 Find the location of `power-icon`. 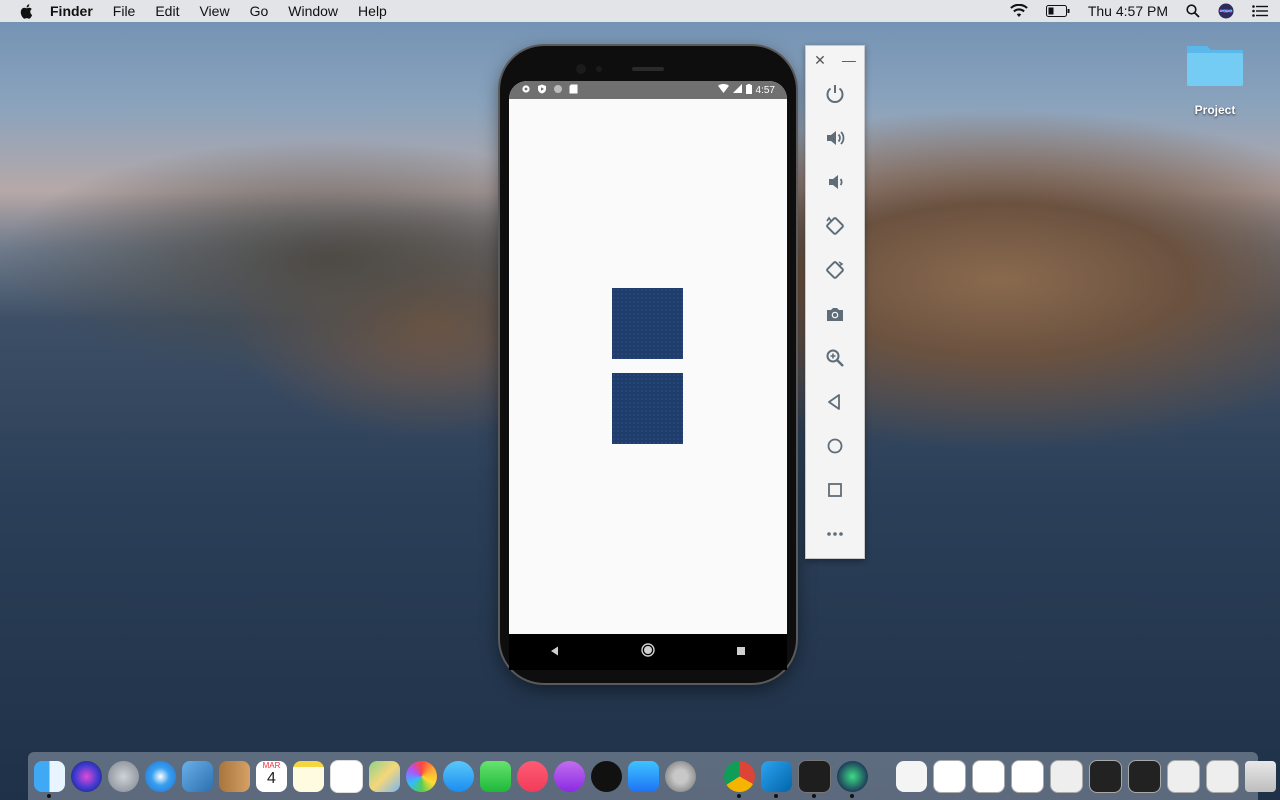

power-icon is located at coordinates (835, 96).